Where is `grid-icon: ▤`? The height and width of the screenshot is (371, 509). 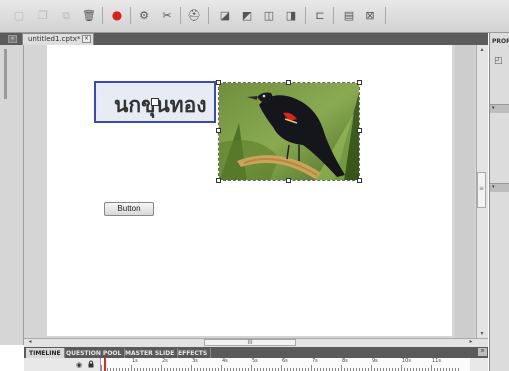 grid-icon: ▤ is located at coordinates (349, 15).